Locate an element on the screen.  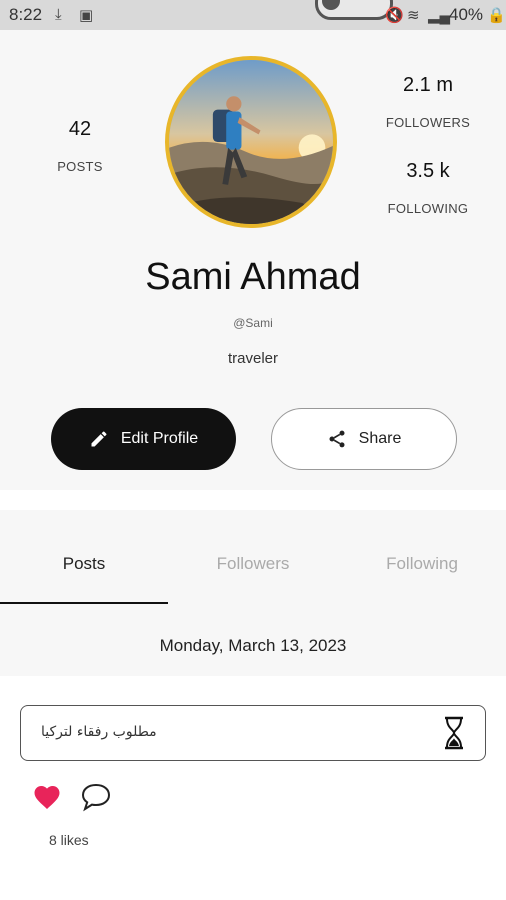
profile-name: Sami Ahmad is located at coordinates (253, 277).